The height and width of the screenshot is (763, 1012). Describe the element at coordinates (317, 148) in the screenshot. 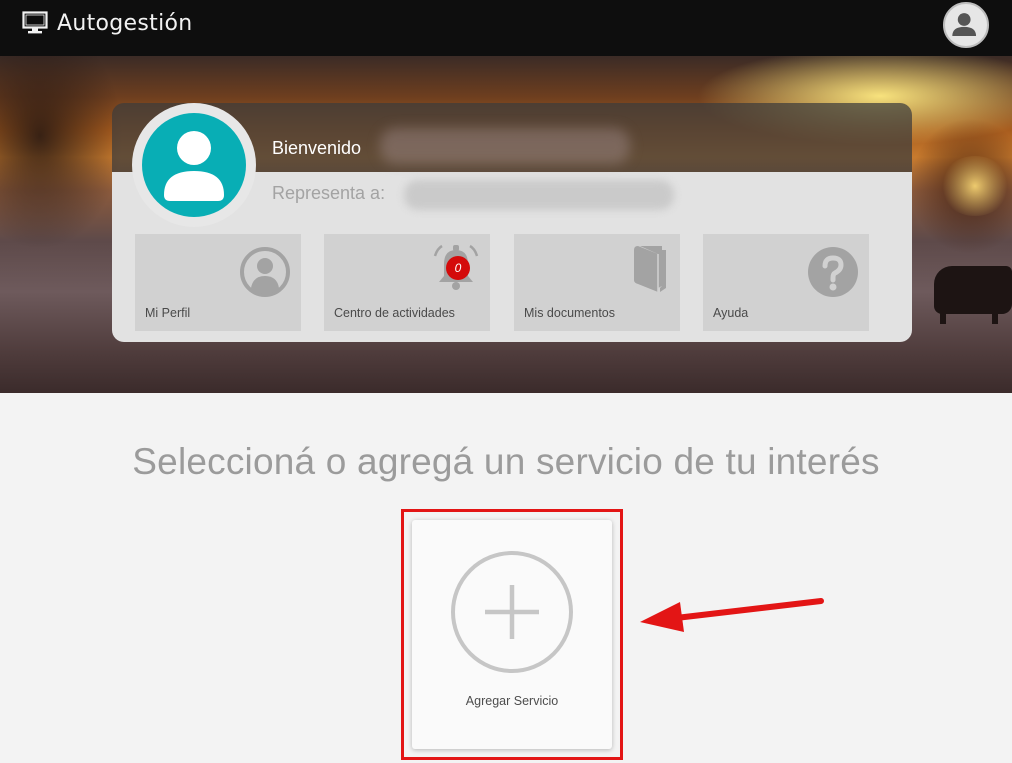

I see `welcome-text: Bienvenido` at that location.